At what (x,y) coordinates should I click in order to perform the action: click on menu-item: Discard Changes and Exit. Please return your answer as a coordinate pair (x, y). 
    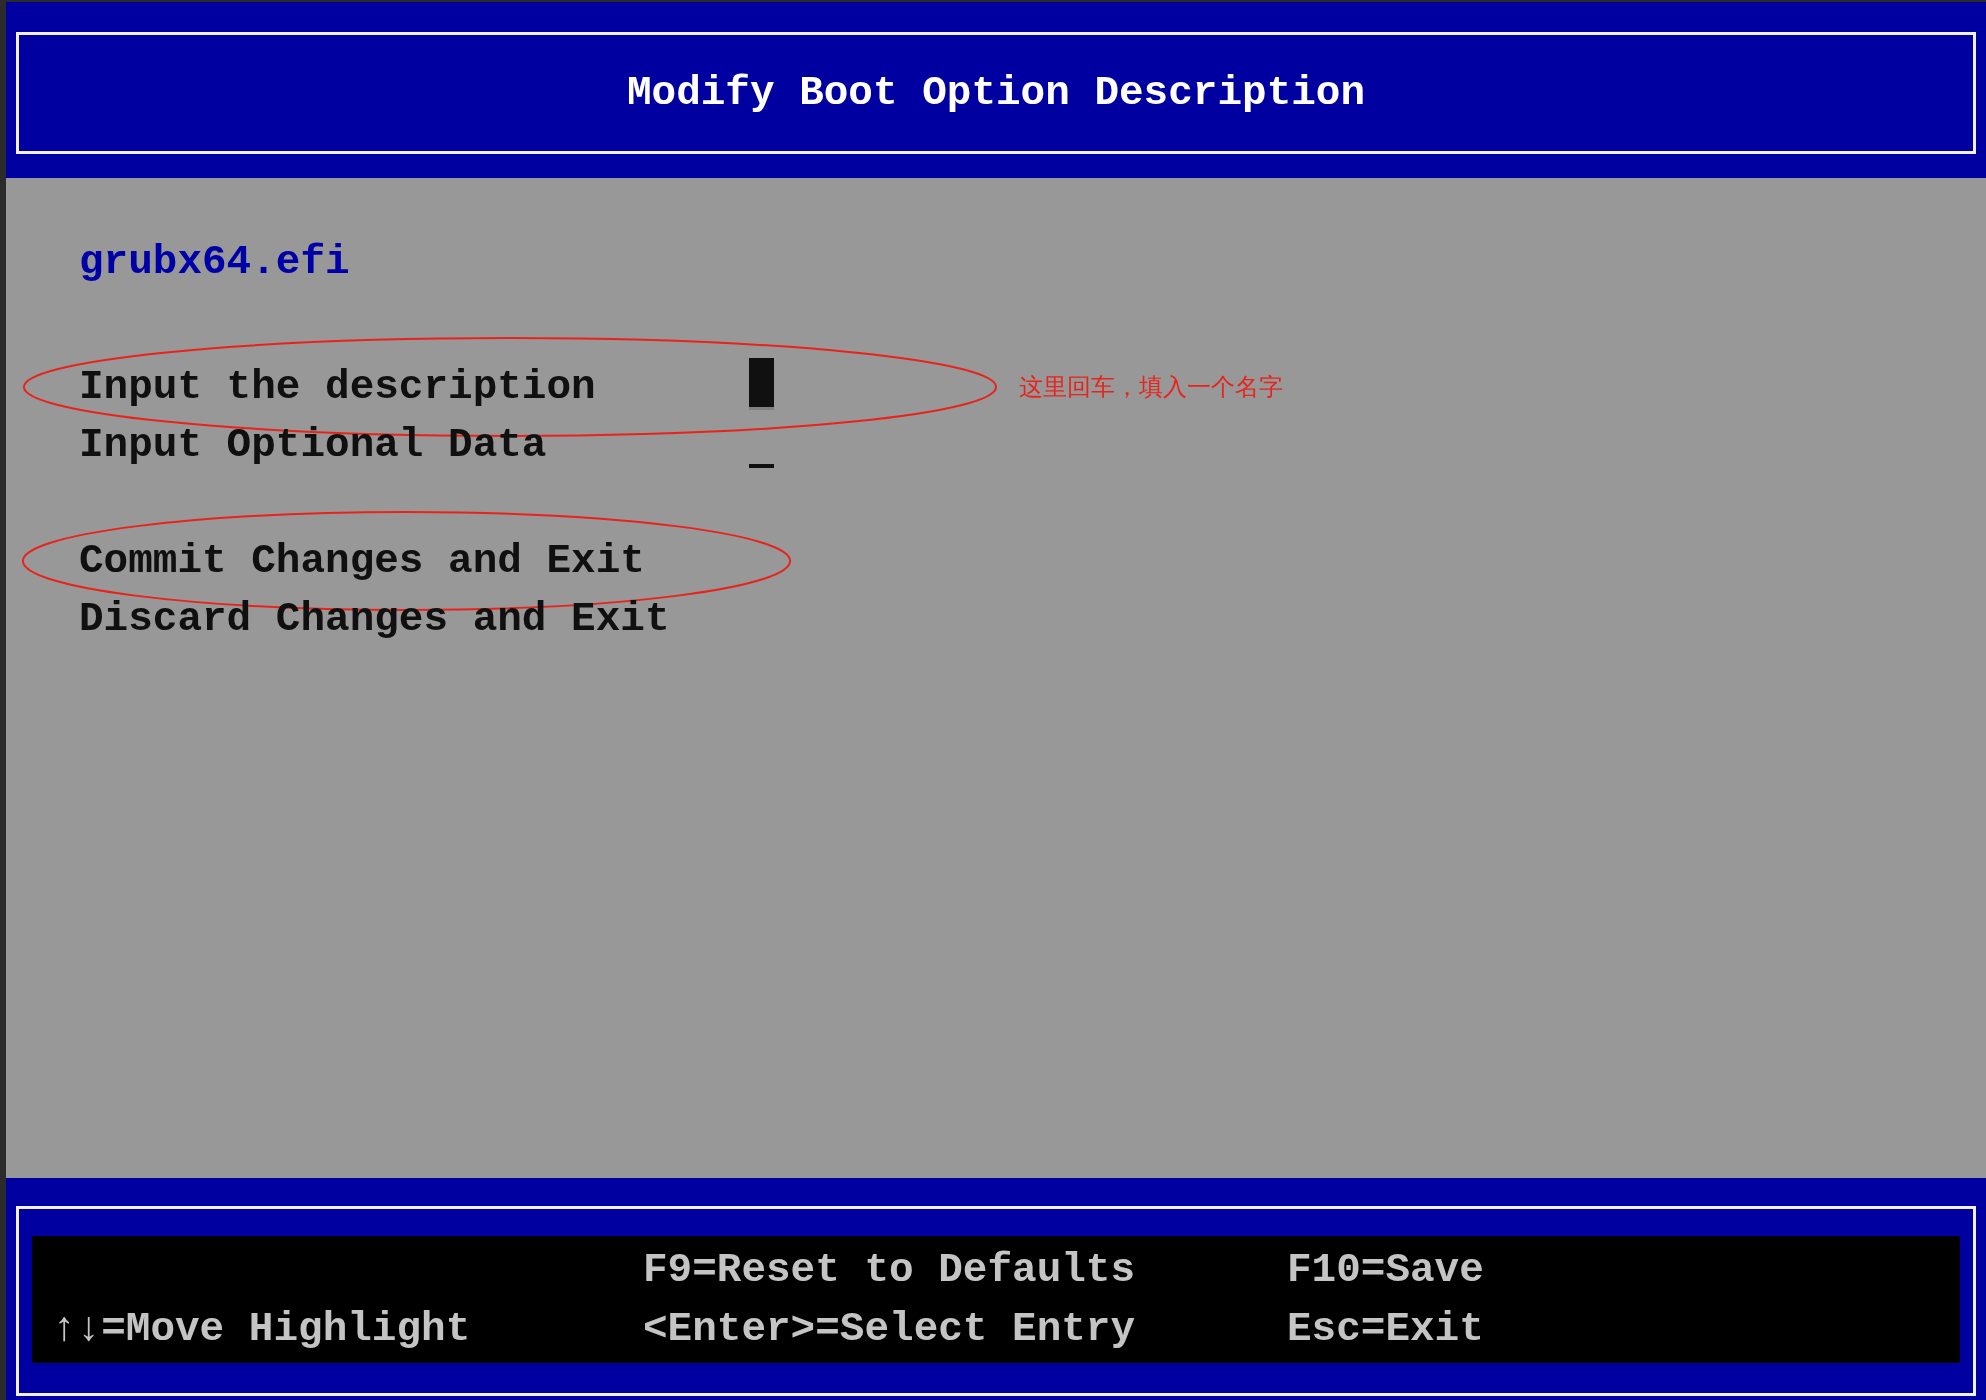
    Looking at the image, I should click on (374, 619).